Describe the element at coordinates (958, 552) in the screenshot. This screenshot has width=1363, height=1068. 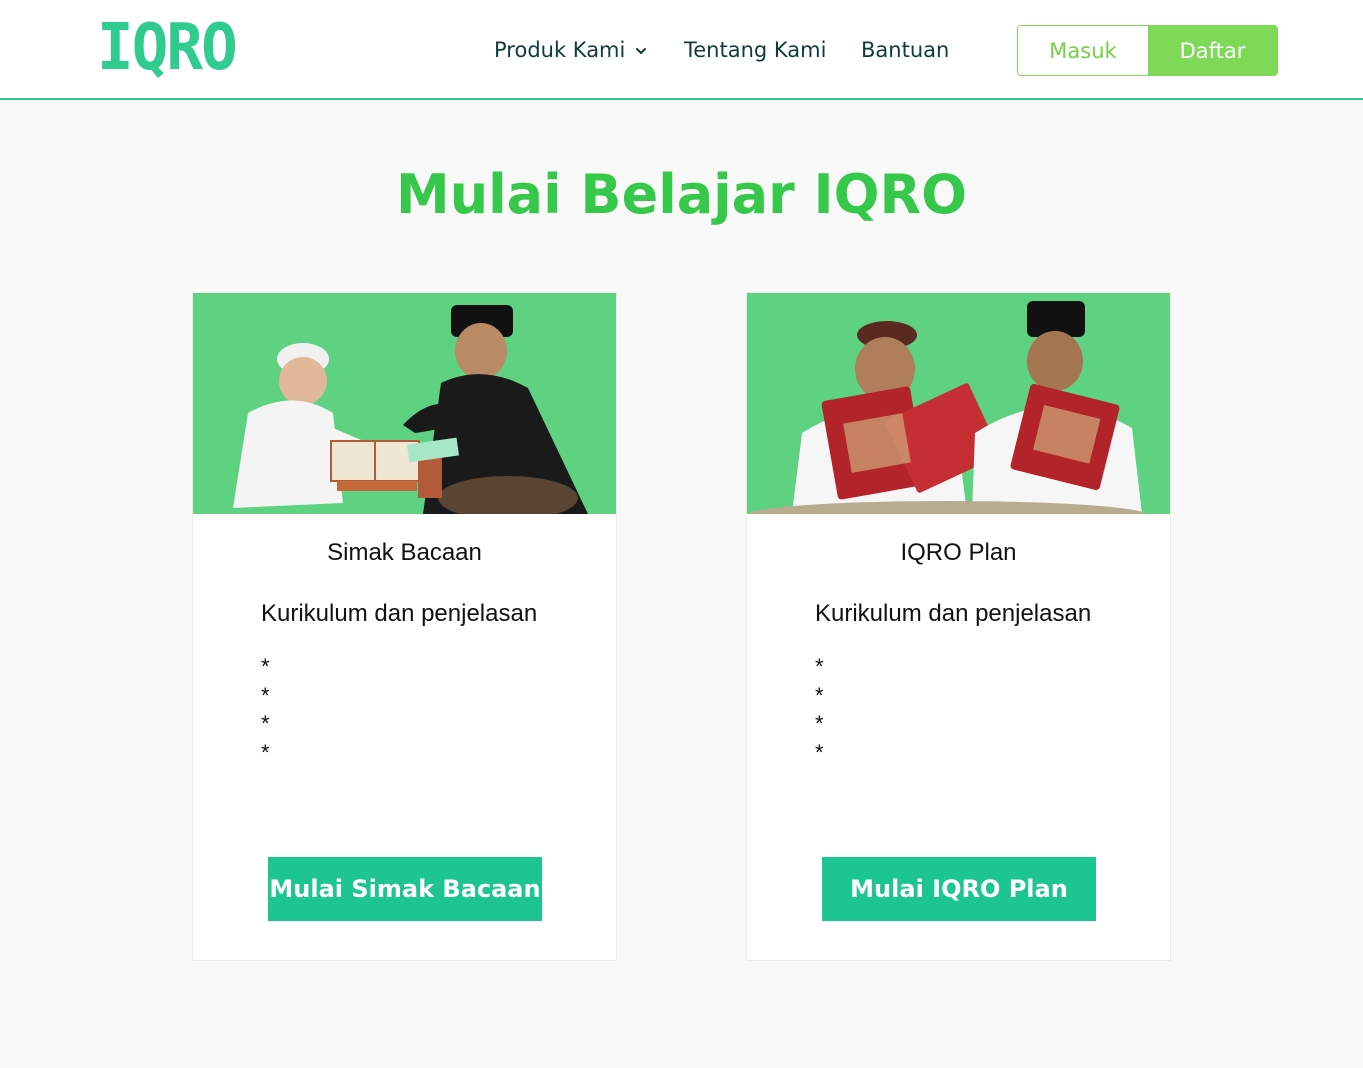
I see `card-title: IQRO Plan` at that location.